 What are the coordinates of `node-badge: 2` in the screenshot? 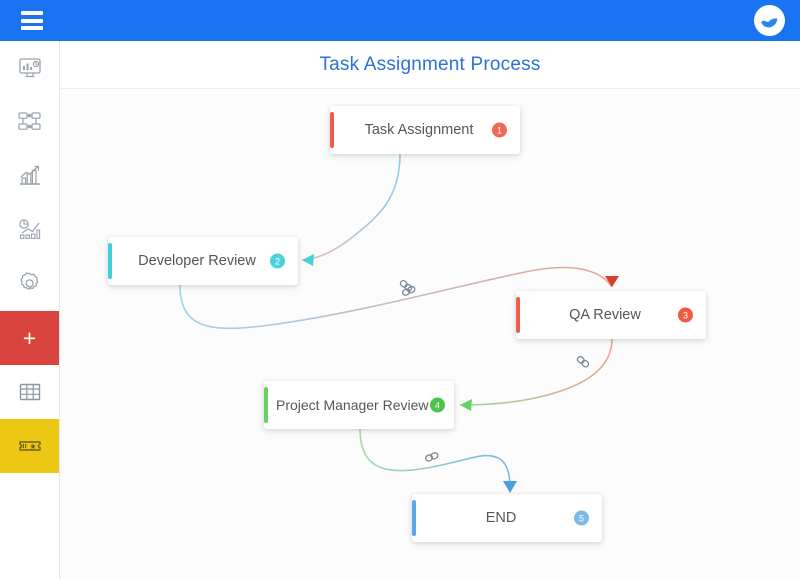 It's located at (277, 261).